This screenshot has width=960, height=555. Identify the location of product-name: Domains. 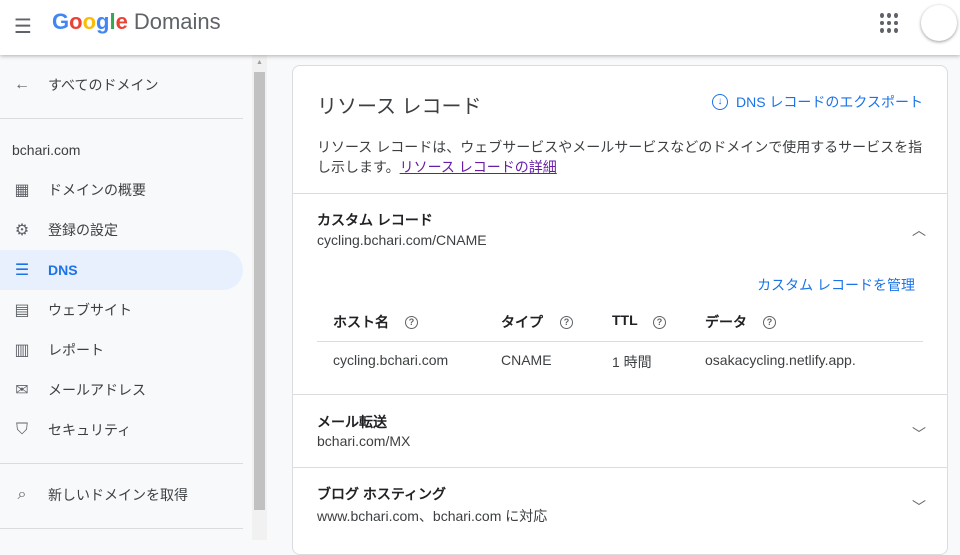
(177, 21).